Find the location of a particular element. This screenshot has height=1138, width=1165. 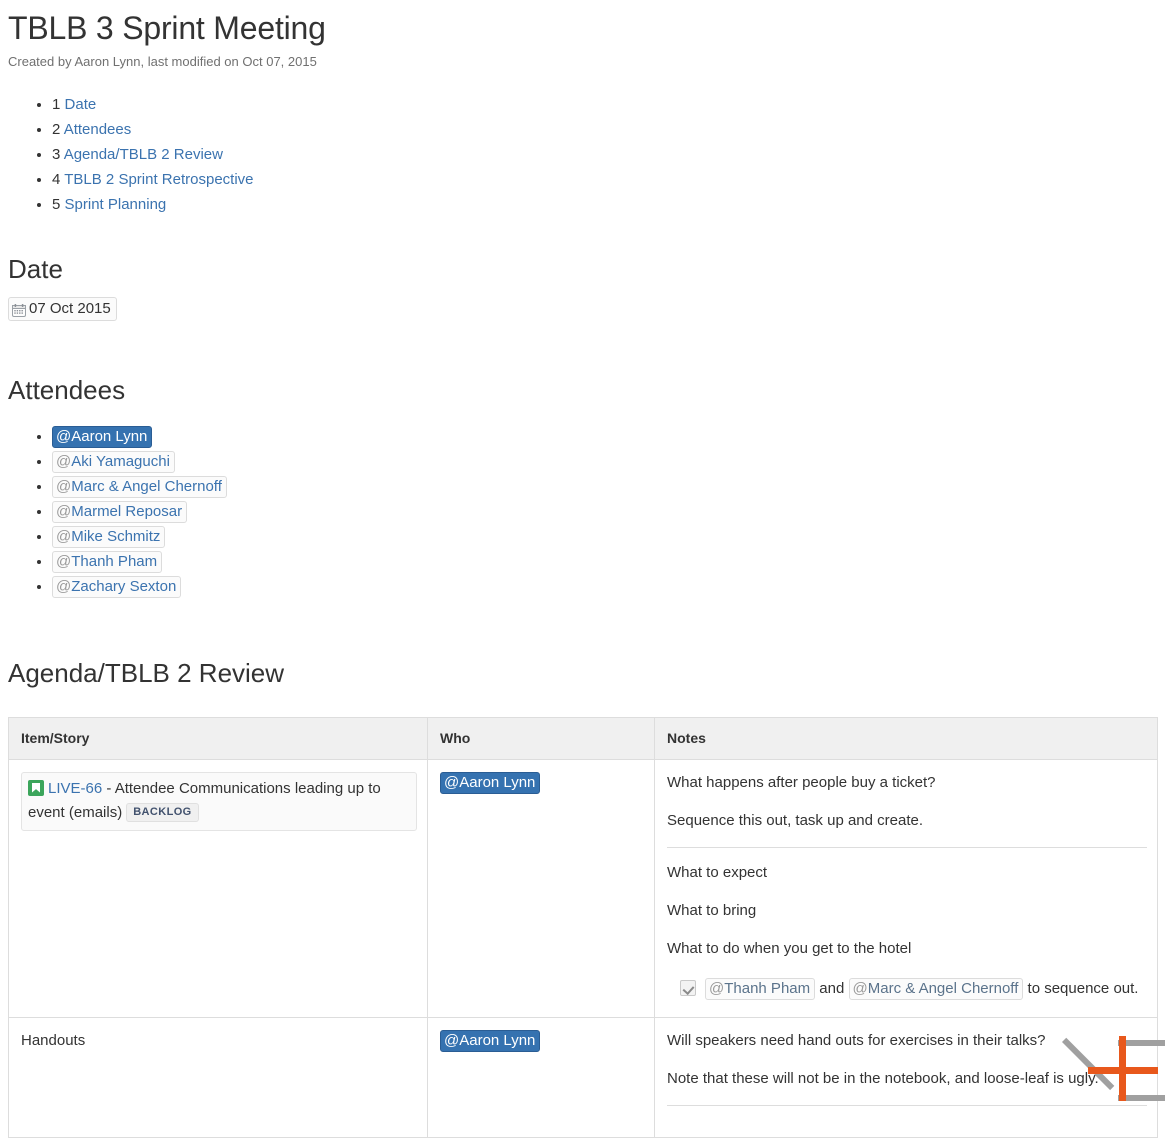

task-joiner: and is located at coordinates (832, 988).